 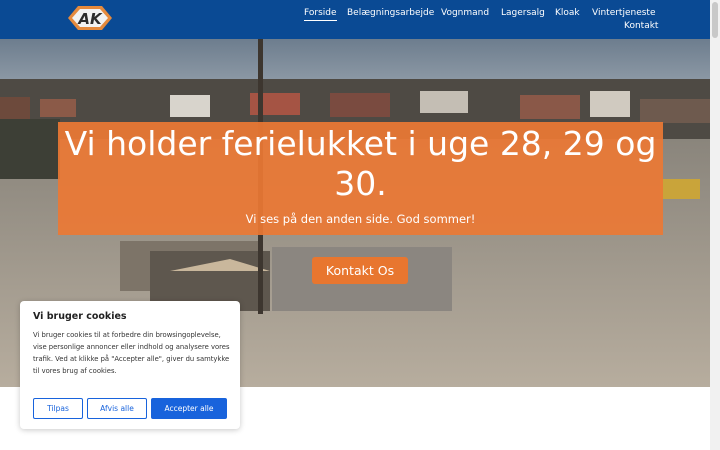 I want to click on scrollbar-thumb, so click(x=715, y=20).